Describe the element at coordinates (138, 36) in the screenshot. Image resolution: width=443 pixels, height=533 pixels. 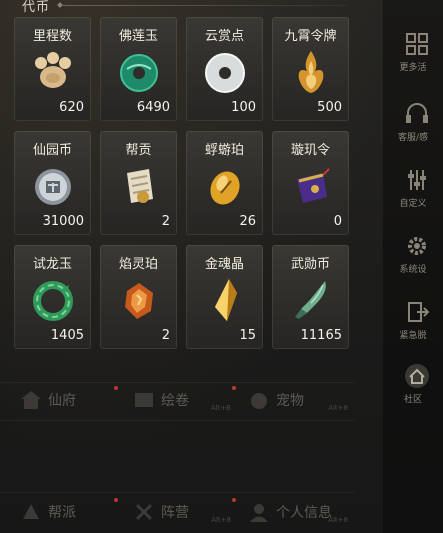
I see `currency-name: 佛莲玉` at that location.